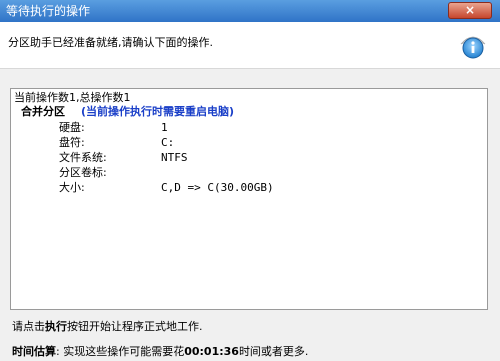  I want to click on note-suffix: 按钮开始让程序正式地工作., so click(135, 326).